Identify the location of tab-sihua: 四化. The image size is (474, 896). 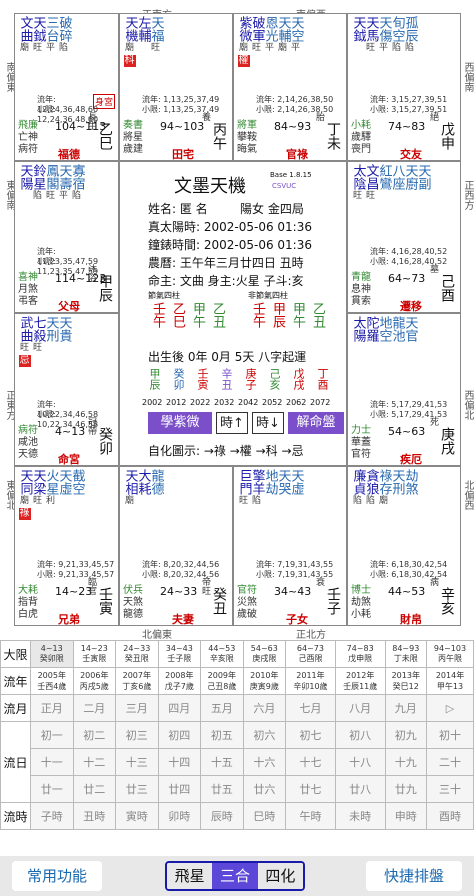
(280, 876).